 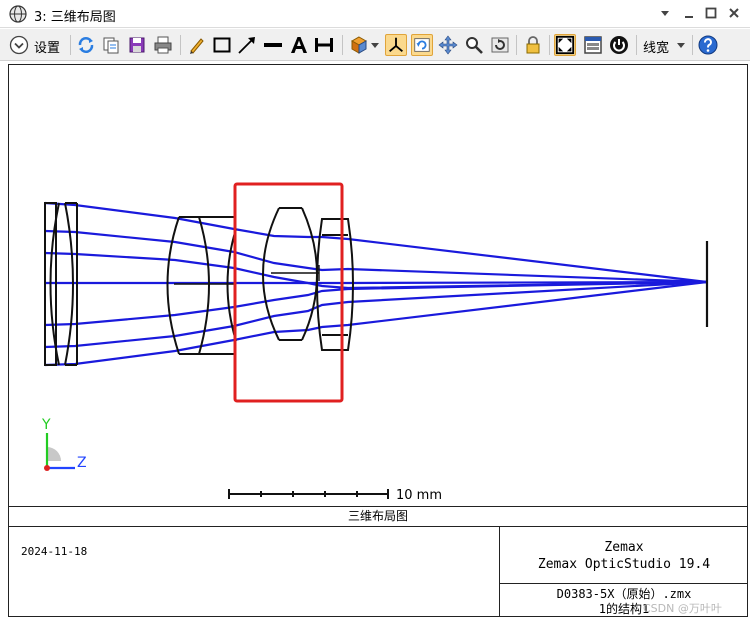 I want to click on line-button, so click(x=273, y=45).